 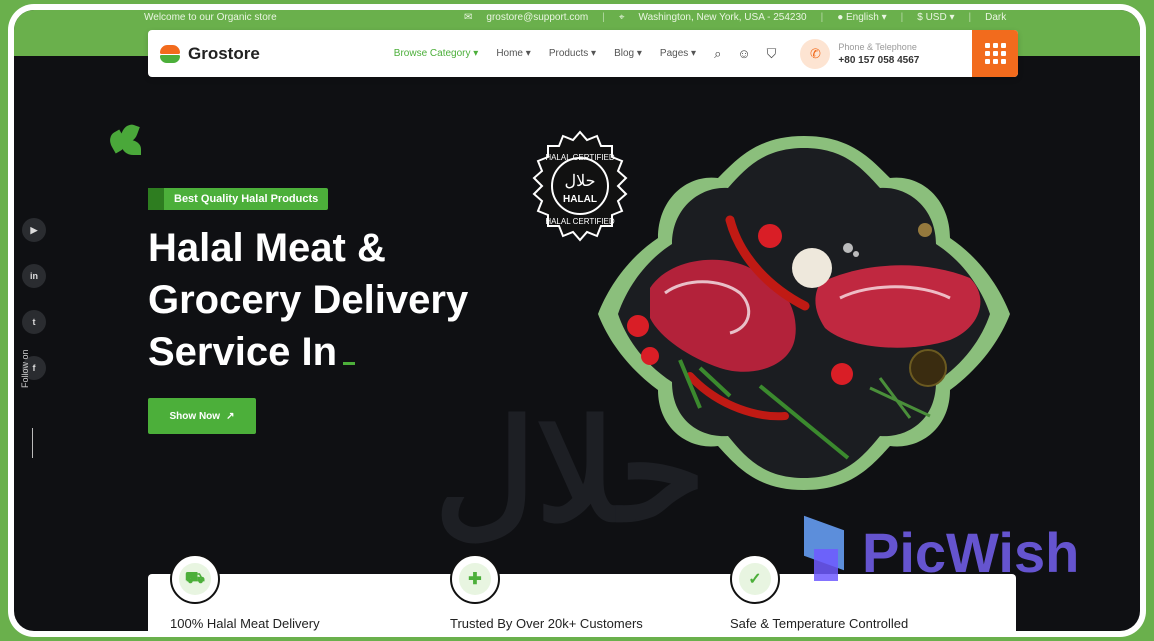 What do you see at coordinates (995, 53) in the screenshot?
I see `grid-menu-button` at bounding box center [995, 53].